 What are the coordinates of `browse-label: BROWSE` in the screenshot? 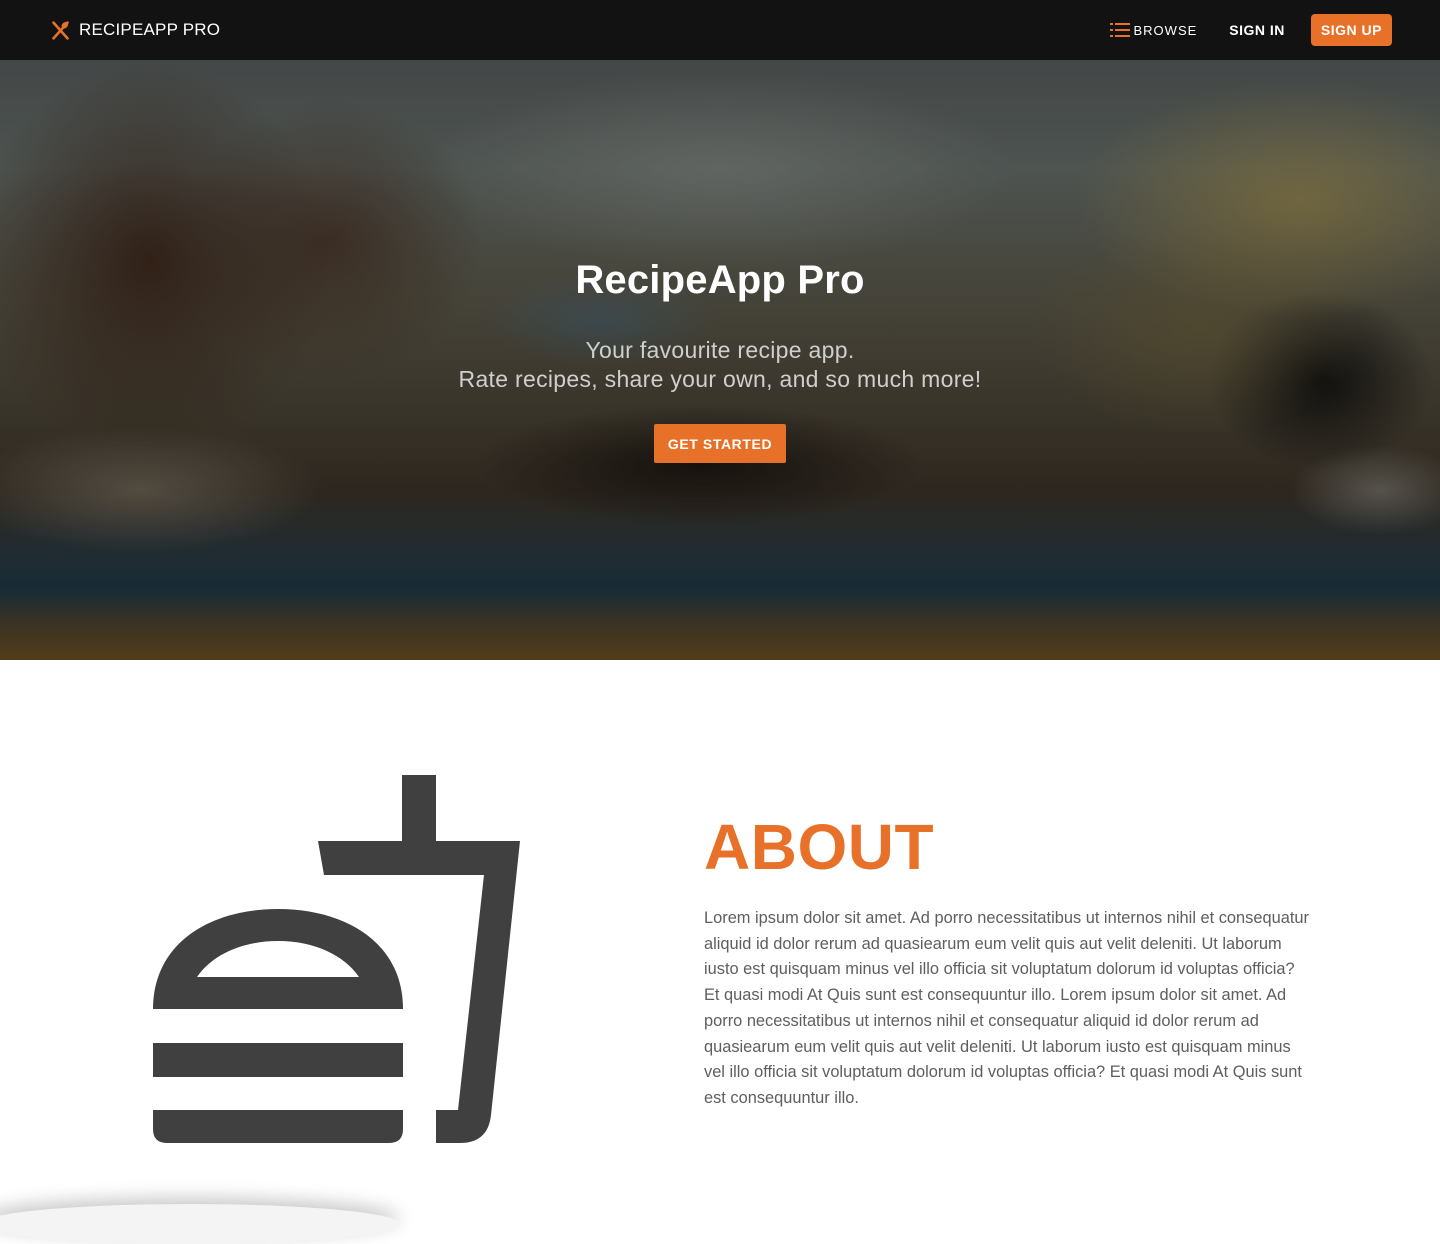 It's located at (1165, 30).